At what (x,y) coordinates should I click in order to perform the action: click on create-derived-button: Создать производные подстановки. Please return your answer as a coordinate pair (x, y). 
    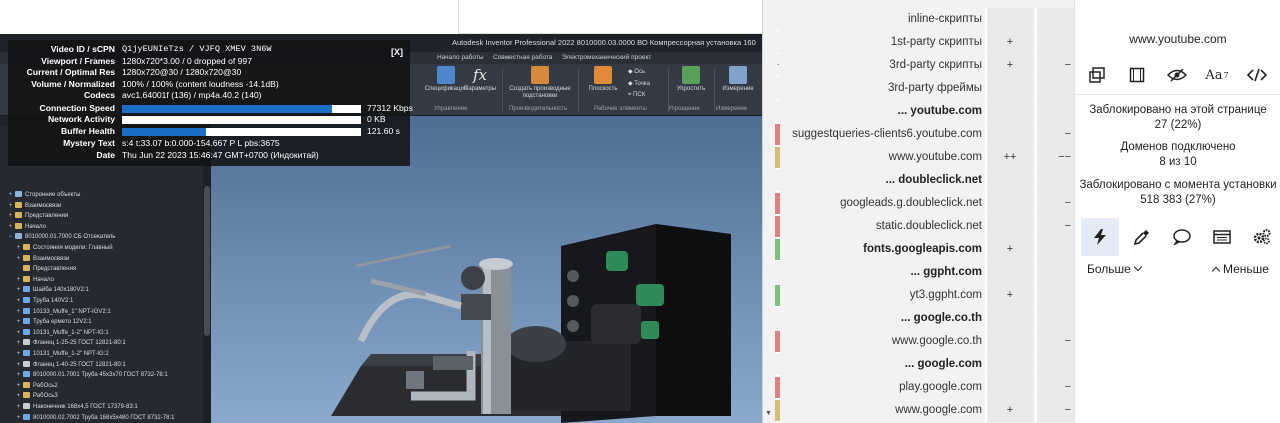
    Looking at the image, I should click on (540, 83).